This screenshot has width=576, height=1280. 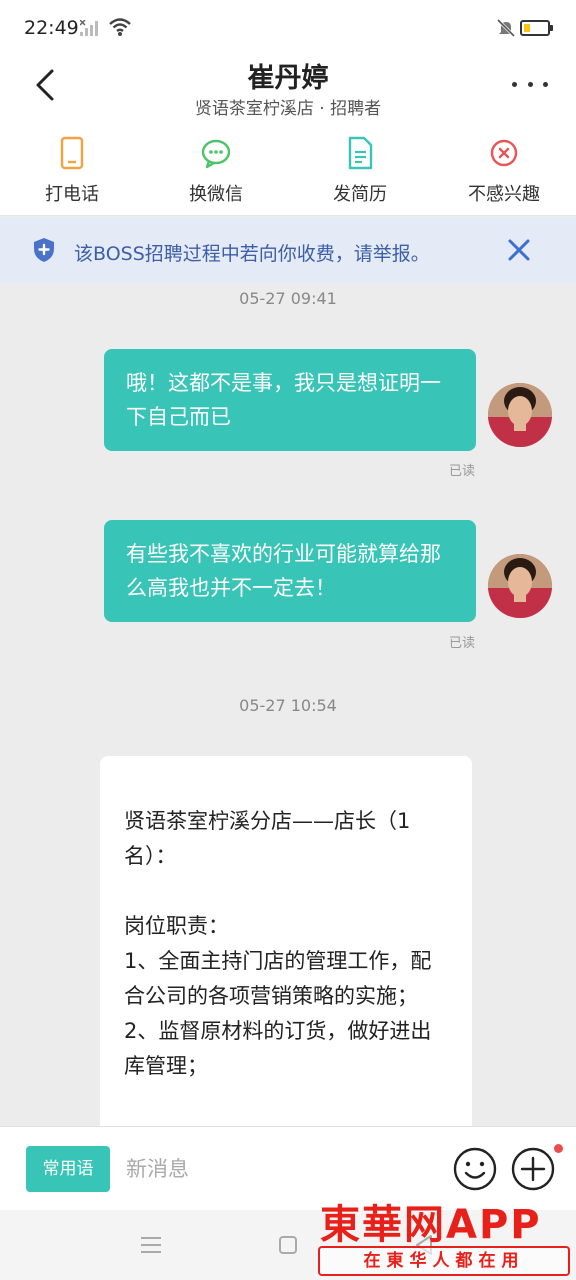 I want to click on card-line: 2、监督原材料的订货，做好进出库管理；, so click(x=278, y=1048).